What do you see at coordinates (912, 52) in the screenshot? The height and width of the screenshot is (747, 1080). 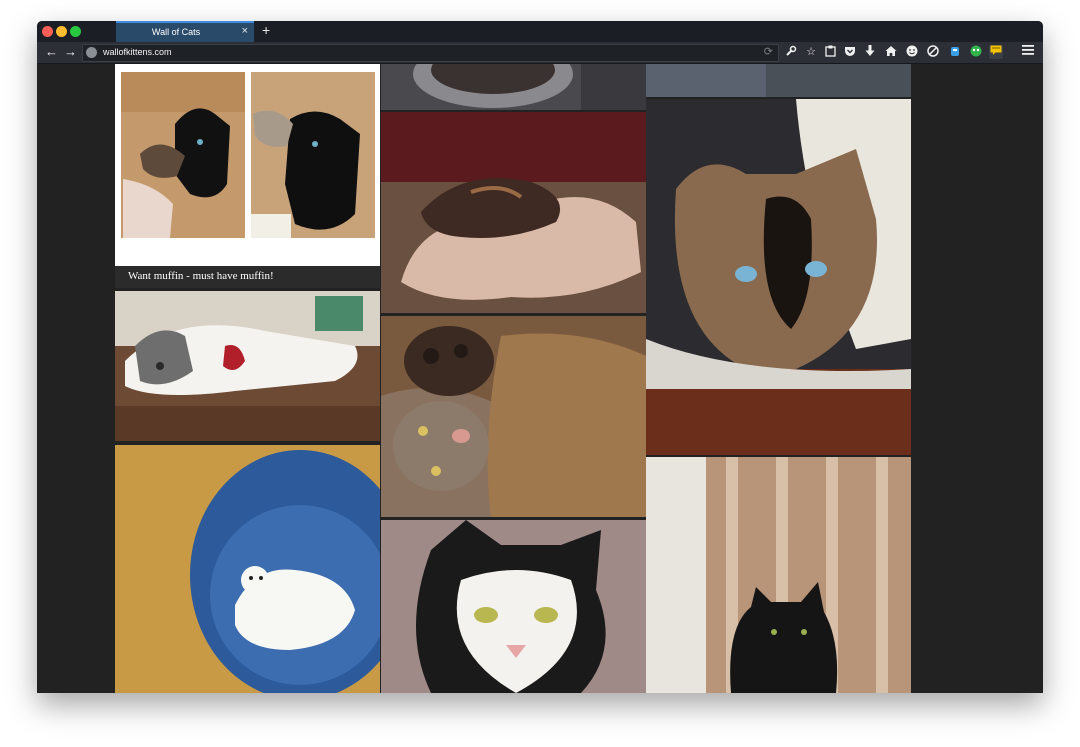 I see `emoji-icon` at bounding box center [912, 52].